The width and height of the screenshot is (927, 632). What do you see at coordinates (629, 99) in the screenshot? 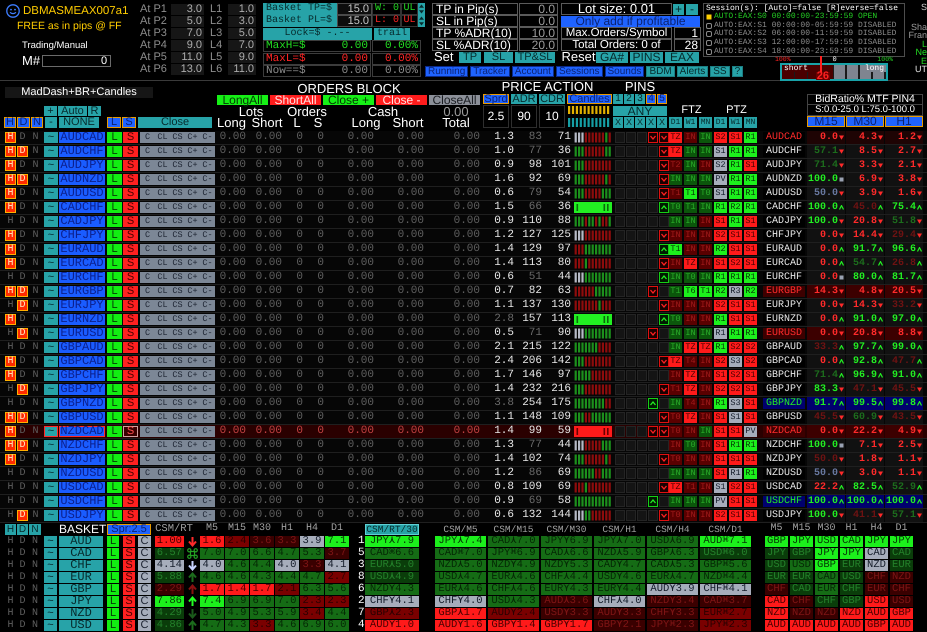
I see `pin-tab: 2` at bounding box center [629, 99].